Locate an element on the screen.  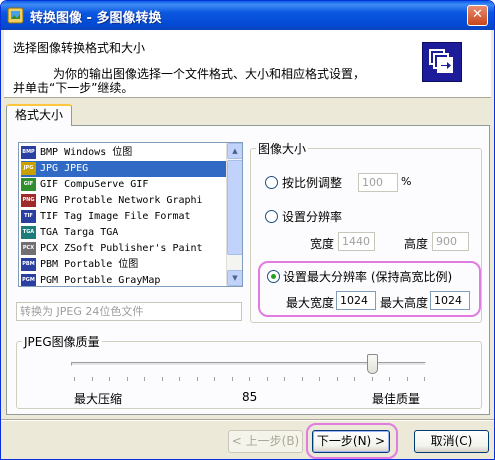
max-resolution-radio is located at coordinates (273, 276).